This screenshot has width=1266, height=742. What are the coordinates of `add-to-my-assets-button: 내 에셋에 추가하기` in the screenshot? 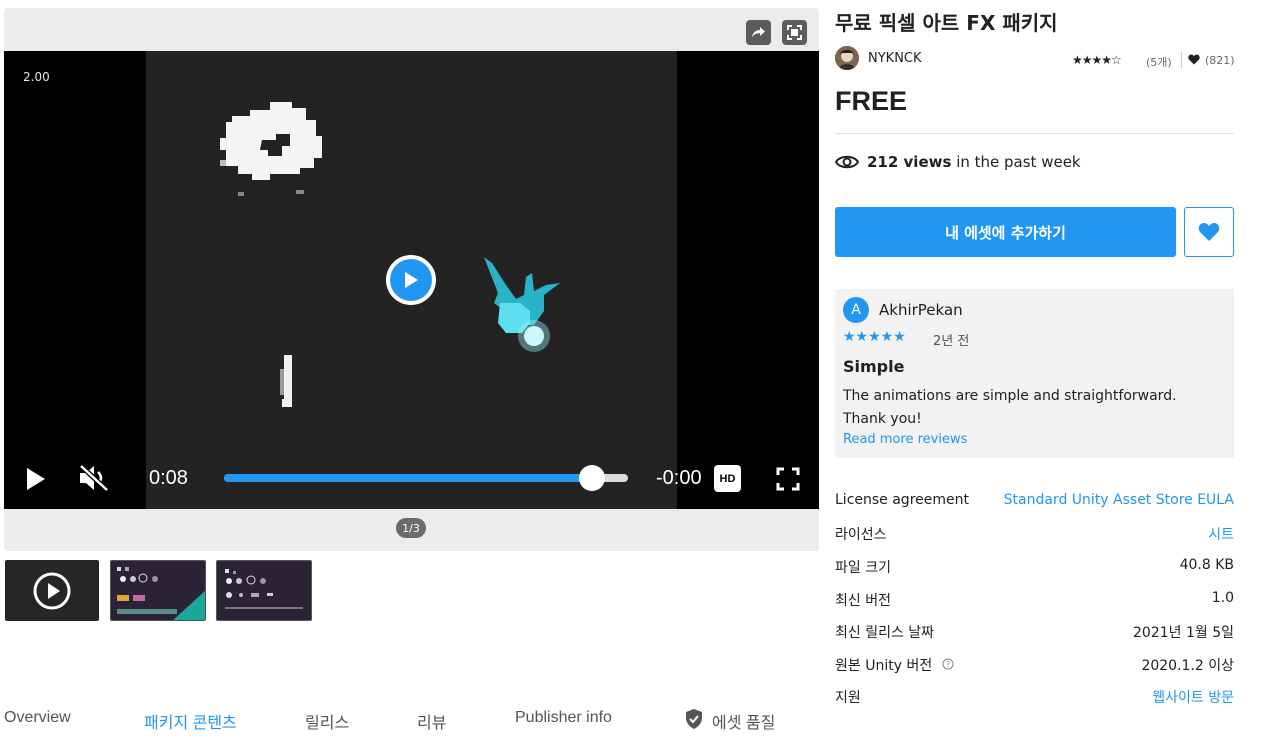 It's located at (1005, 232).